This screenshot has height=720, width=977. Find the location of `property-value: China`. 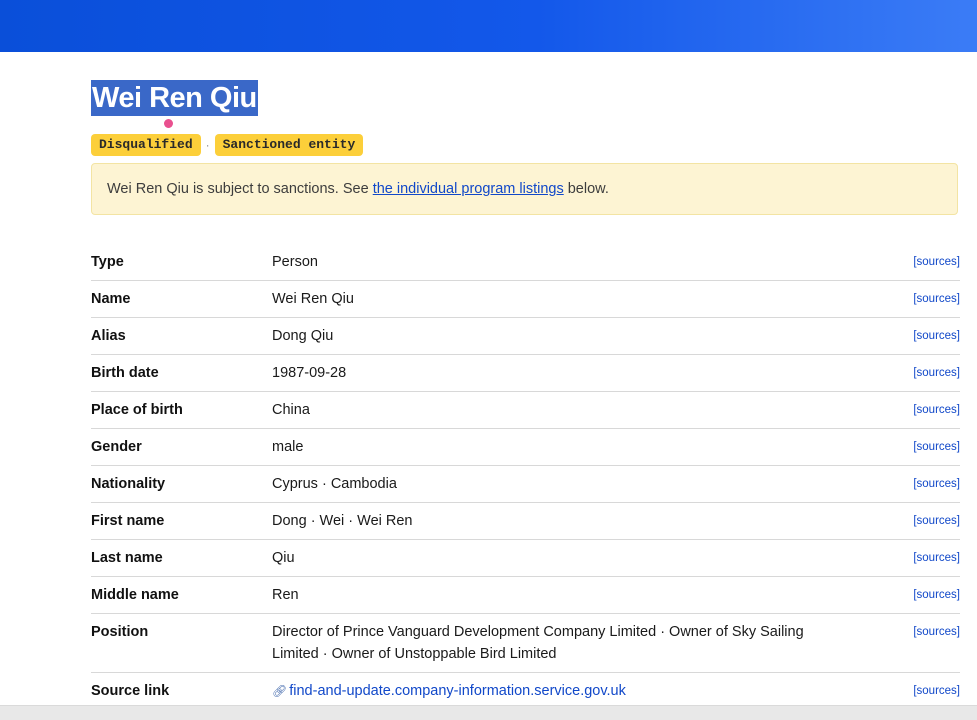

property-value: China is located at coordinates (291, 410).